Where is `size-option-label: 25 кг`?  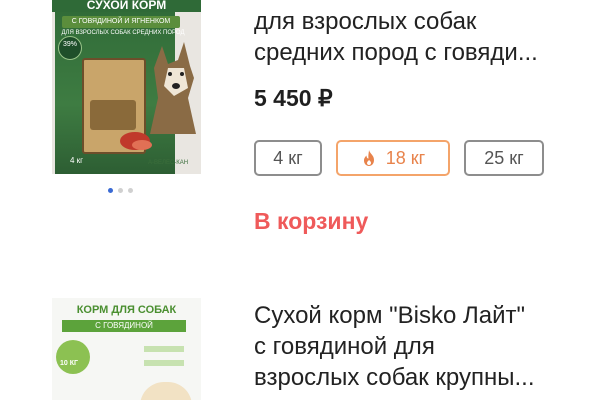 size-option-label: 25 кг is located at coordinates (504, 157).